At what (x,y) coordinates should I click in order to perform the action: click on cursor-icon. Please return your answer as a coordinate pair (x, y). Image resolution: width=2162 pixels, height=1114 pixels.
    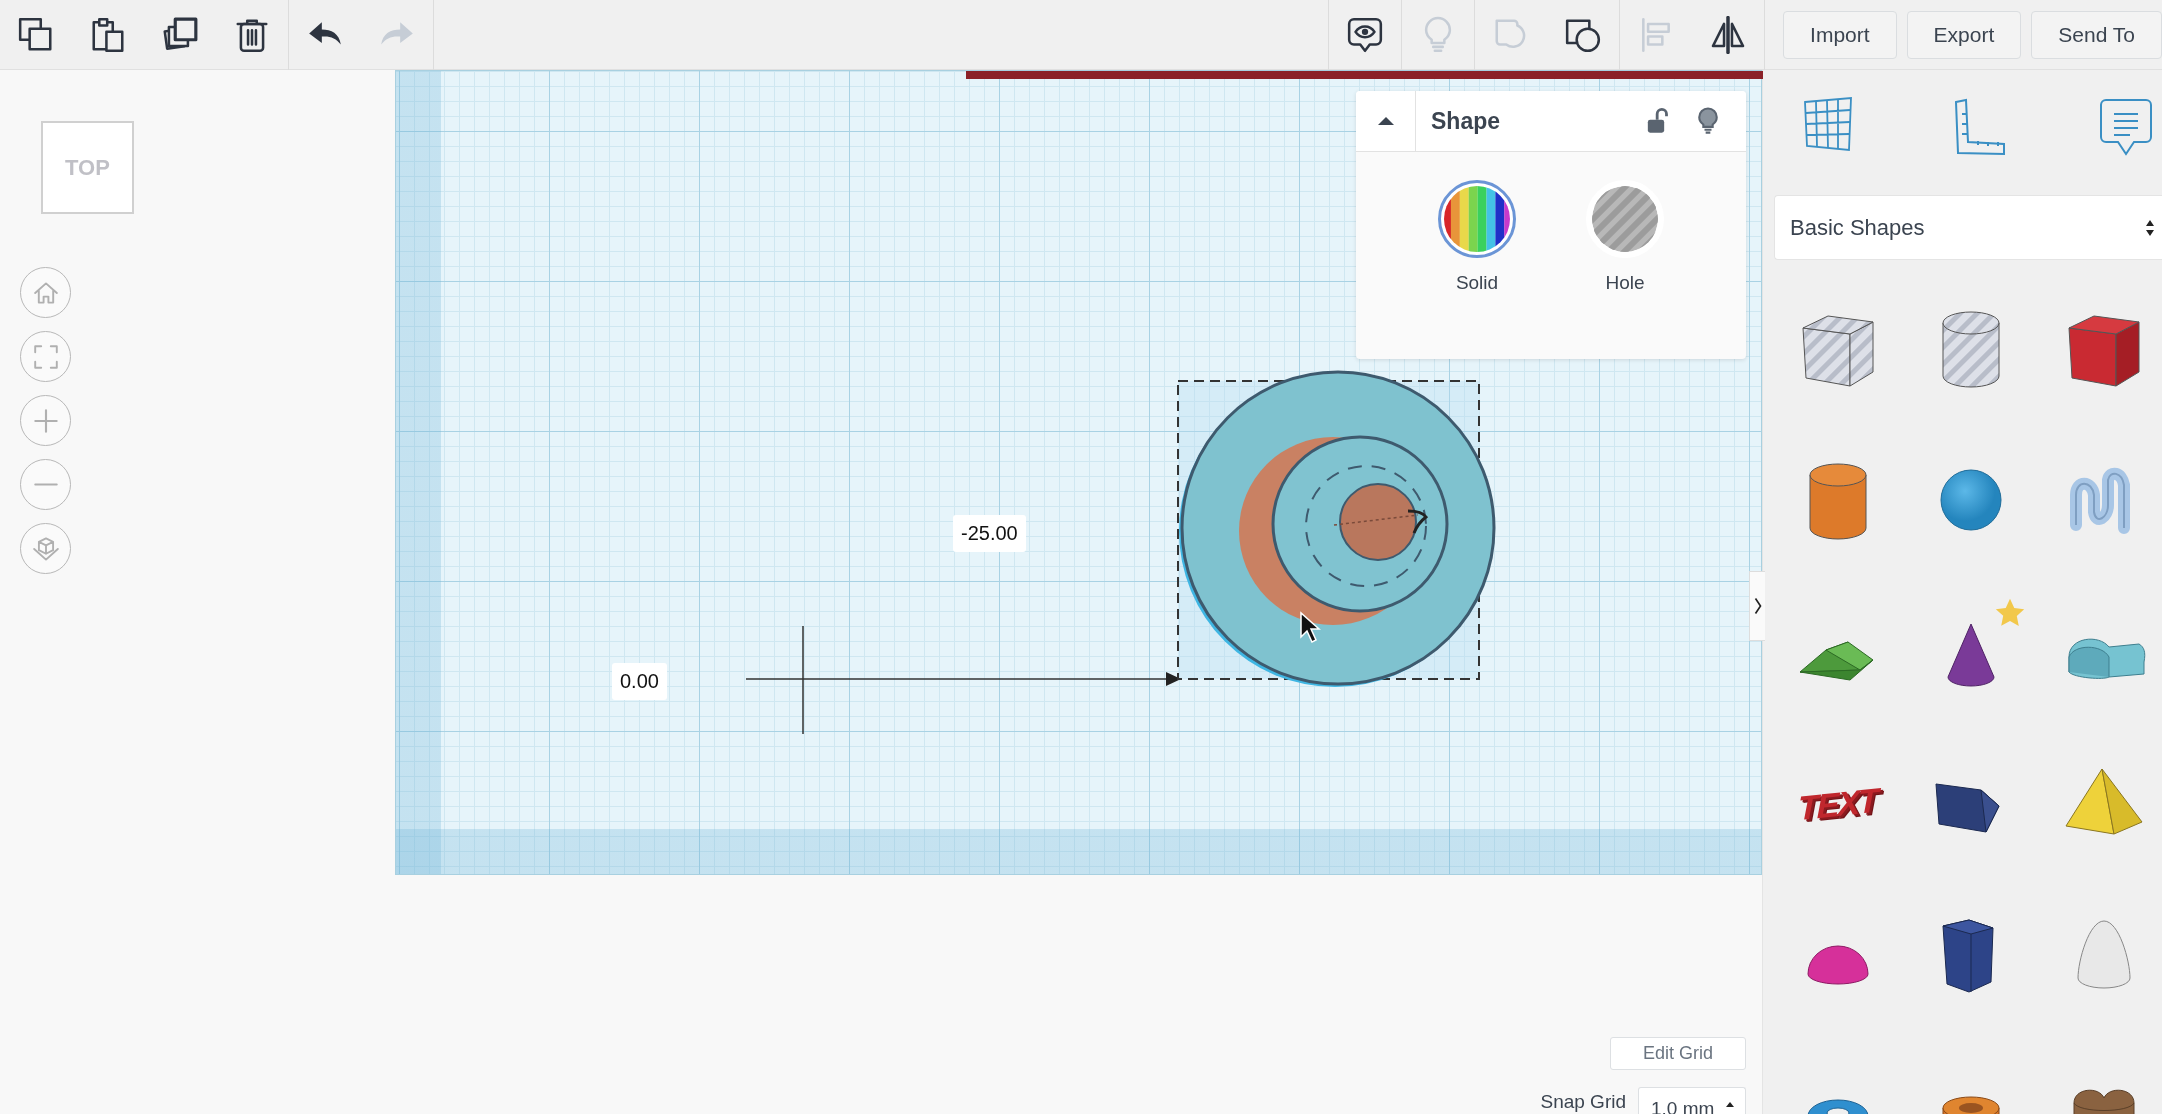
    Looking at the image, I should click on (1310, 627).